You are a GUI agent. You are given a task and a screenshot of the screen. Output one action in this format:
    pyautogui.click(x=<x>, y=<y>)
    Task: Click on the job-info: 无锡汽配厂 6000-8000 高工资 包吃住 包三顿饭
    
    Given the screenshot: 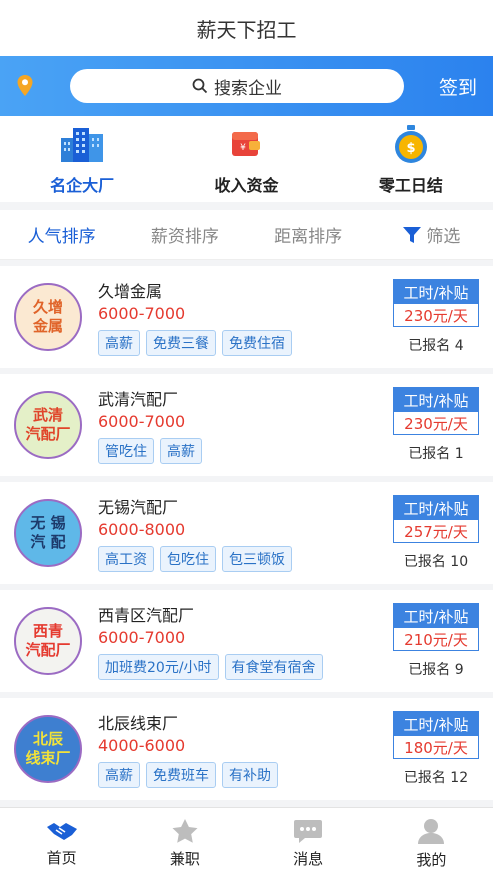 What is the action you would take?
    pyautogui.click(x=242, y=533)
    